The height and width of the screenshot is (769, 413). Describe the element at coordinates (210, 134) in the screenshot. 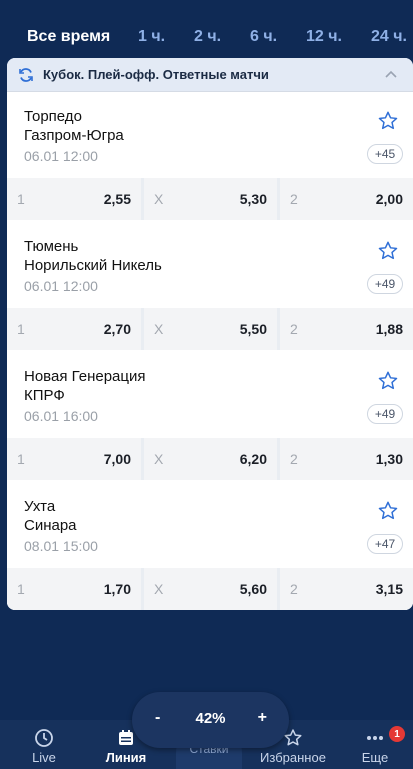

I see `match-info: Торпедо Газпром-Югра 06.01 12:00 +45` at that location.